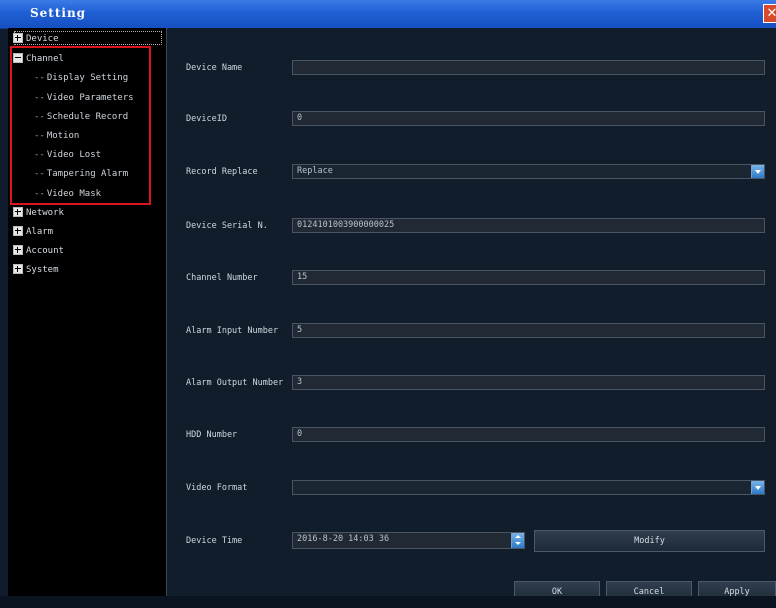 This screenshot has width=776, height=608. I want to click on channel-number-field: 15, so click(528, 277).